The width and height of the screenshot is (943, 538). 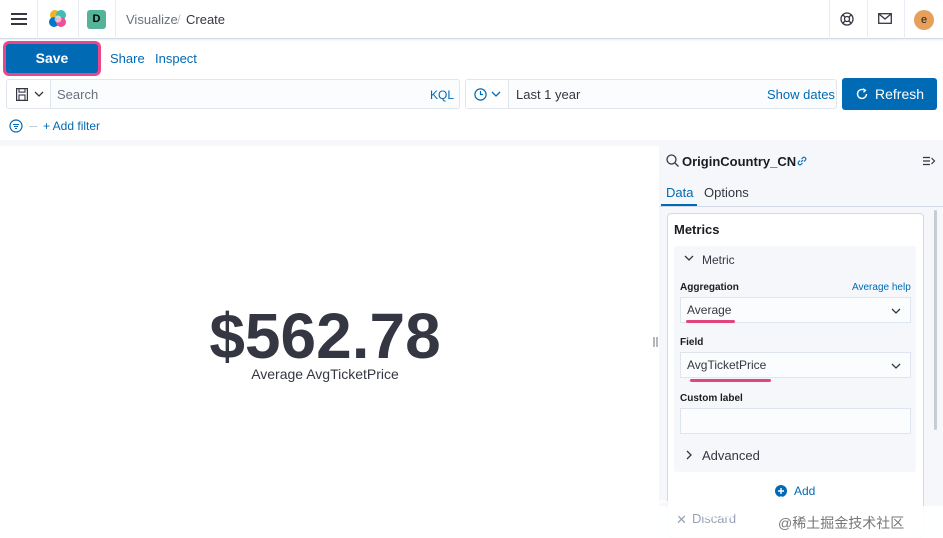 What do you see at coordinates (672, 94) in the screenshot?
I see `date-range-picker: Last 1 year Show dates` at bounding box center [672, 94].